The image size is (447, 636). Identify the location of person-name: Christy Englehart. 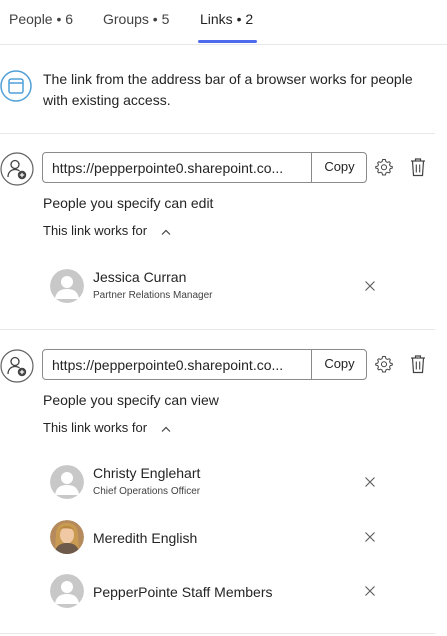
(147, 473).